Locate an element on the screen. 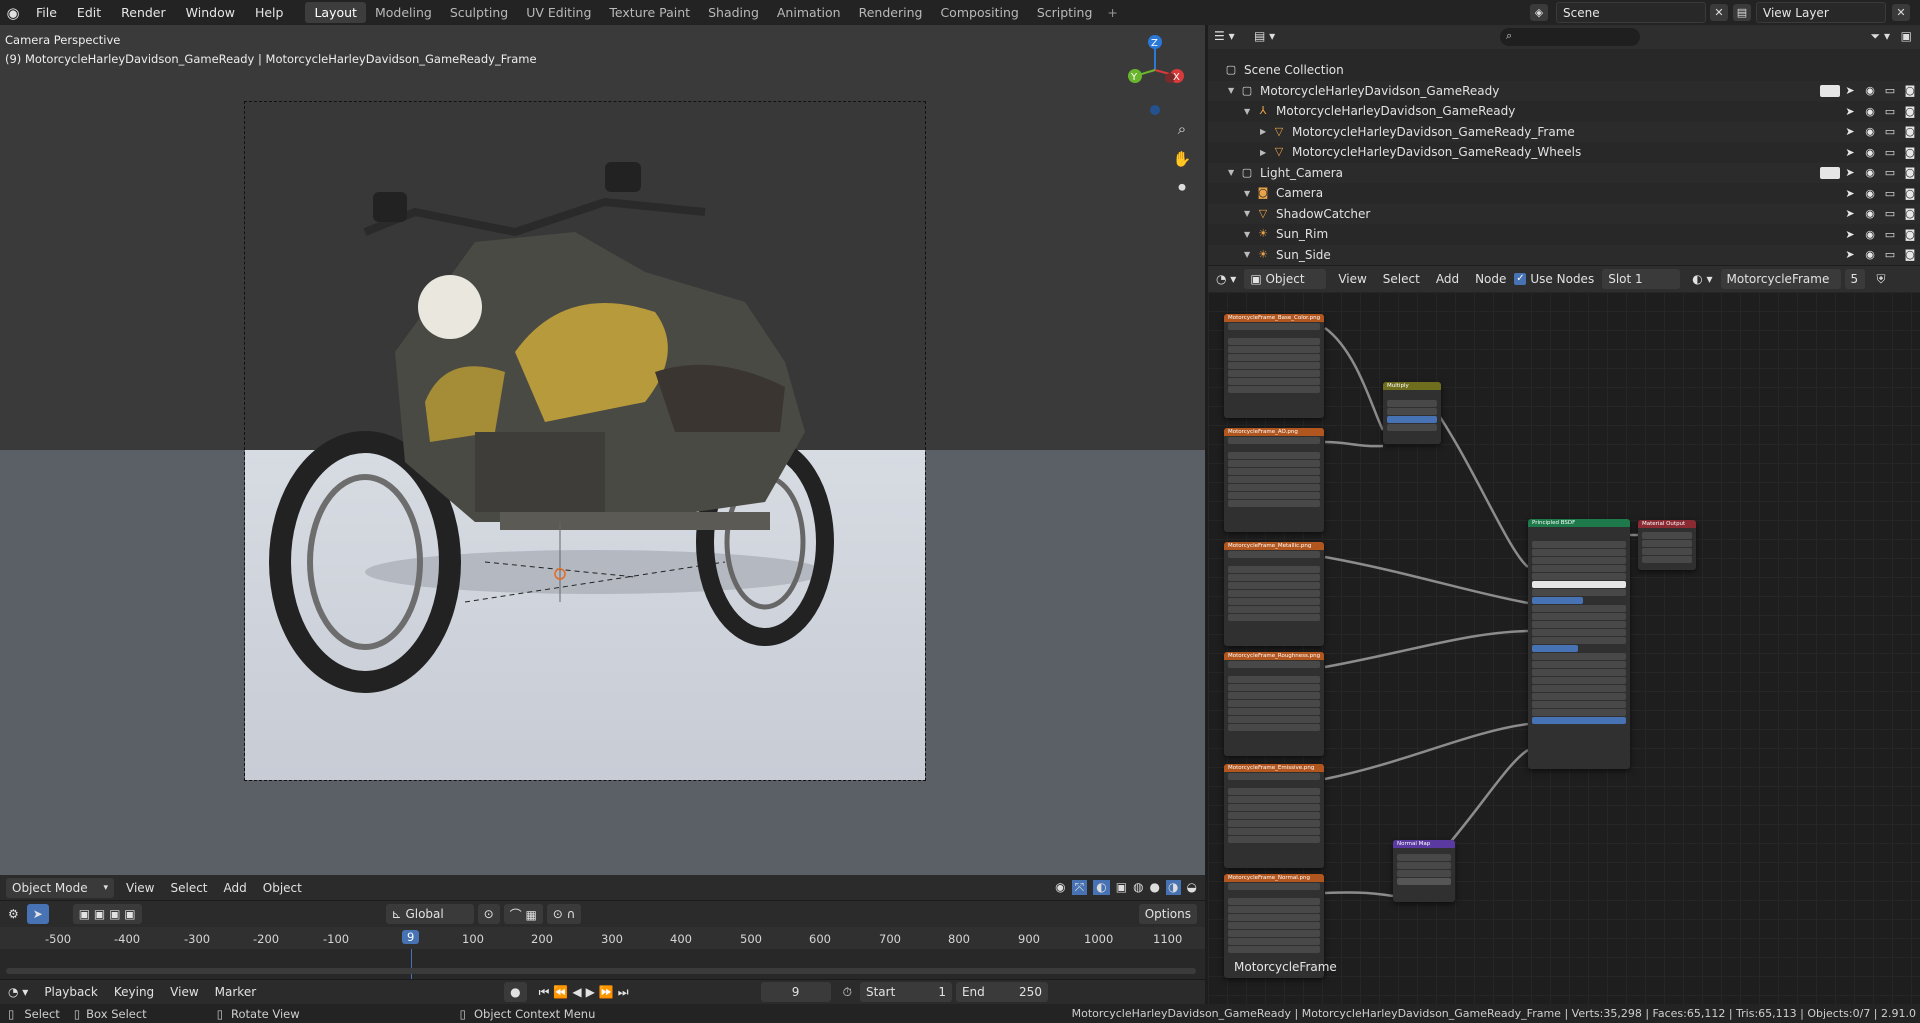  node-menu-view: View is located at coordinates (1352, 279).